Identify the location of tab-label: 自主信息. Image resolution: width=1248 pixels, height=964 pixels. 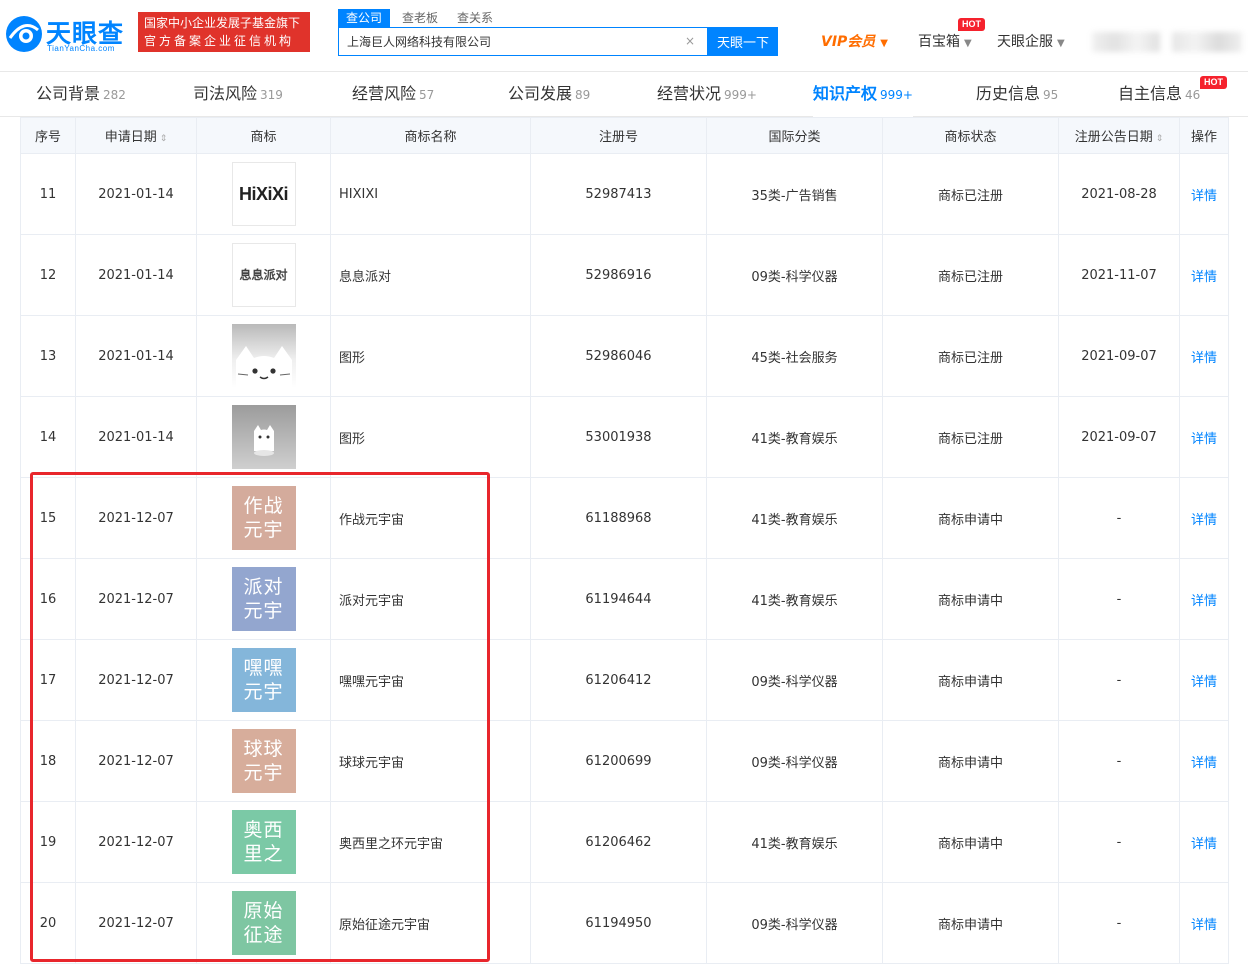
(1150, 93).